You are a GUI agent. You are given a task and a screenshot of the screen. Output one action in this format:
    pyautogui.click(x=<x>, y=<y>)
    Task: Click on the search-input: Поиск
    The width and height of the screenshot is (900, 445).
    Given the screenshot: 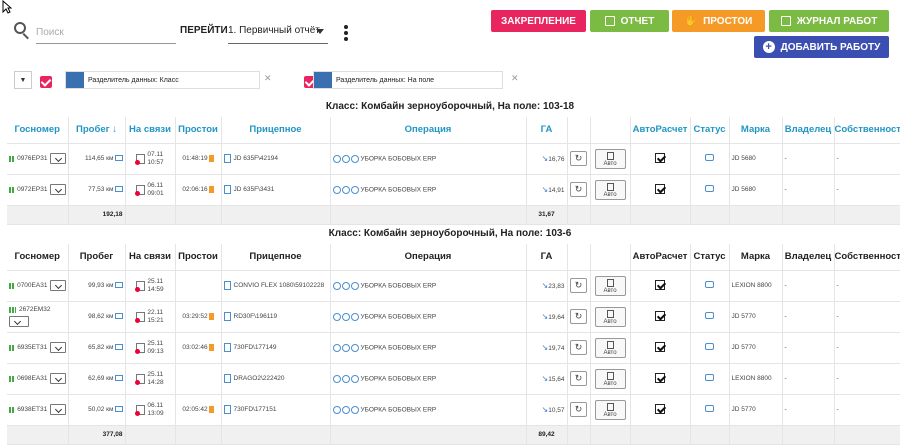 What is the action you would take?
    pyautogui.click(x=106, y=32)
    